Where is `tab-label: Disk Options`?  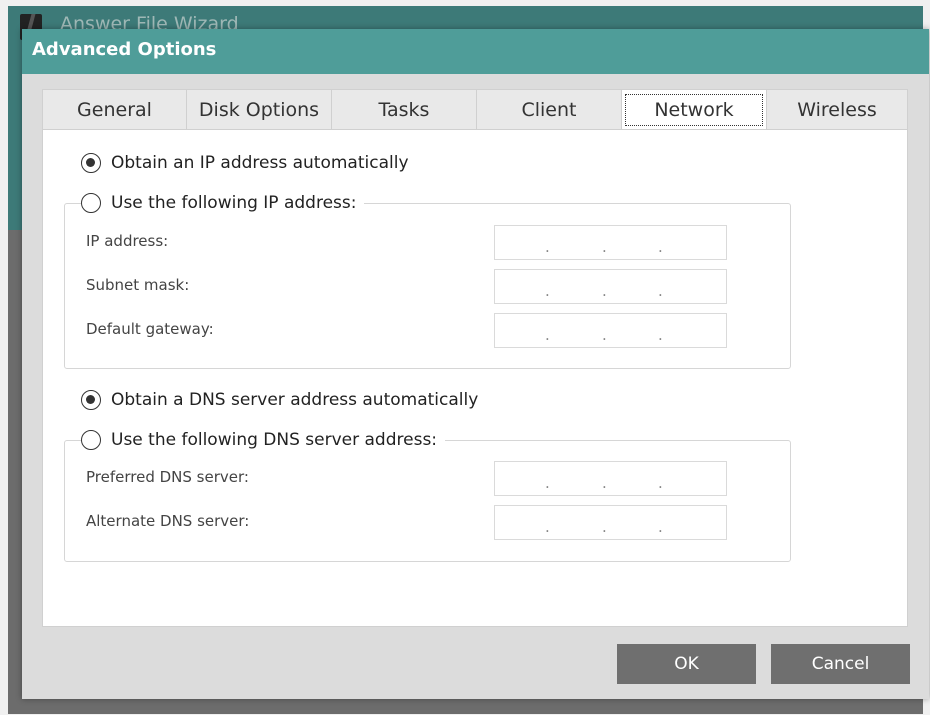 tab-label: Disk Options is located at coordinates (259, 109).